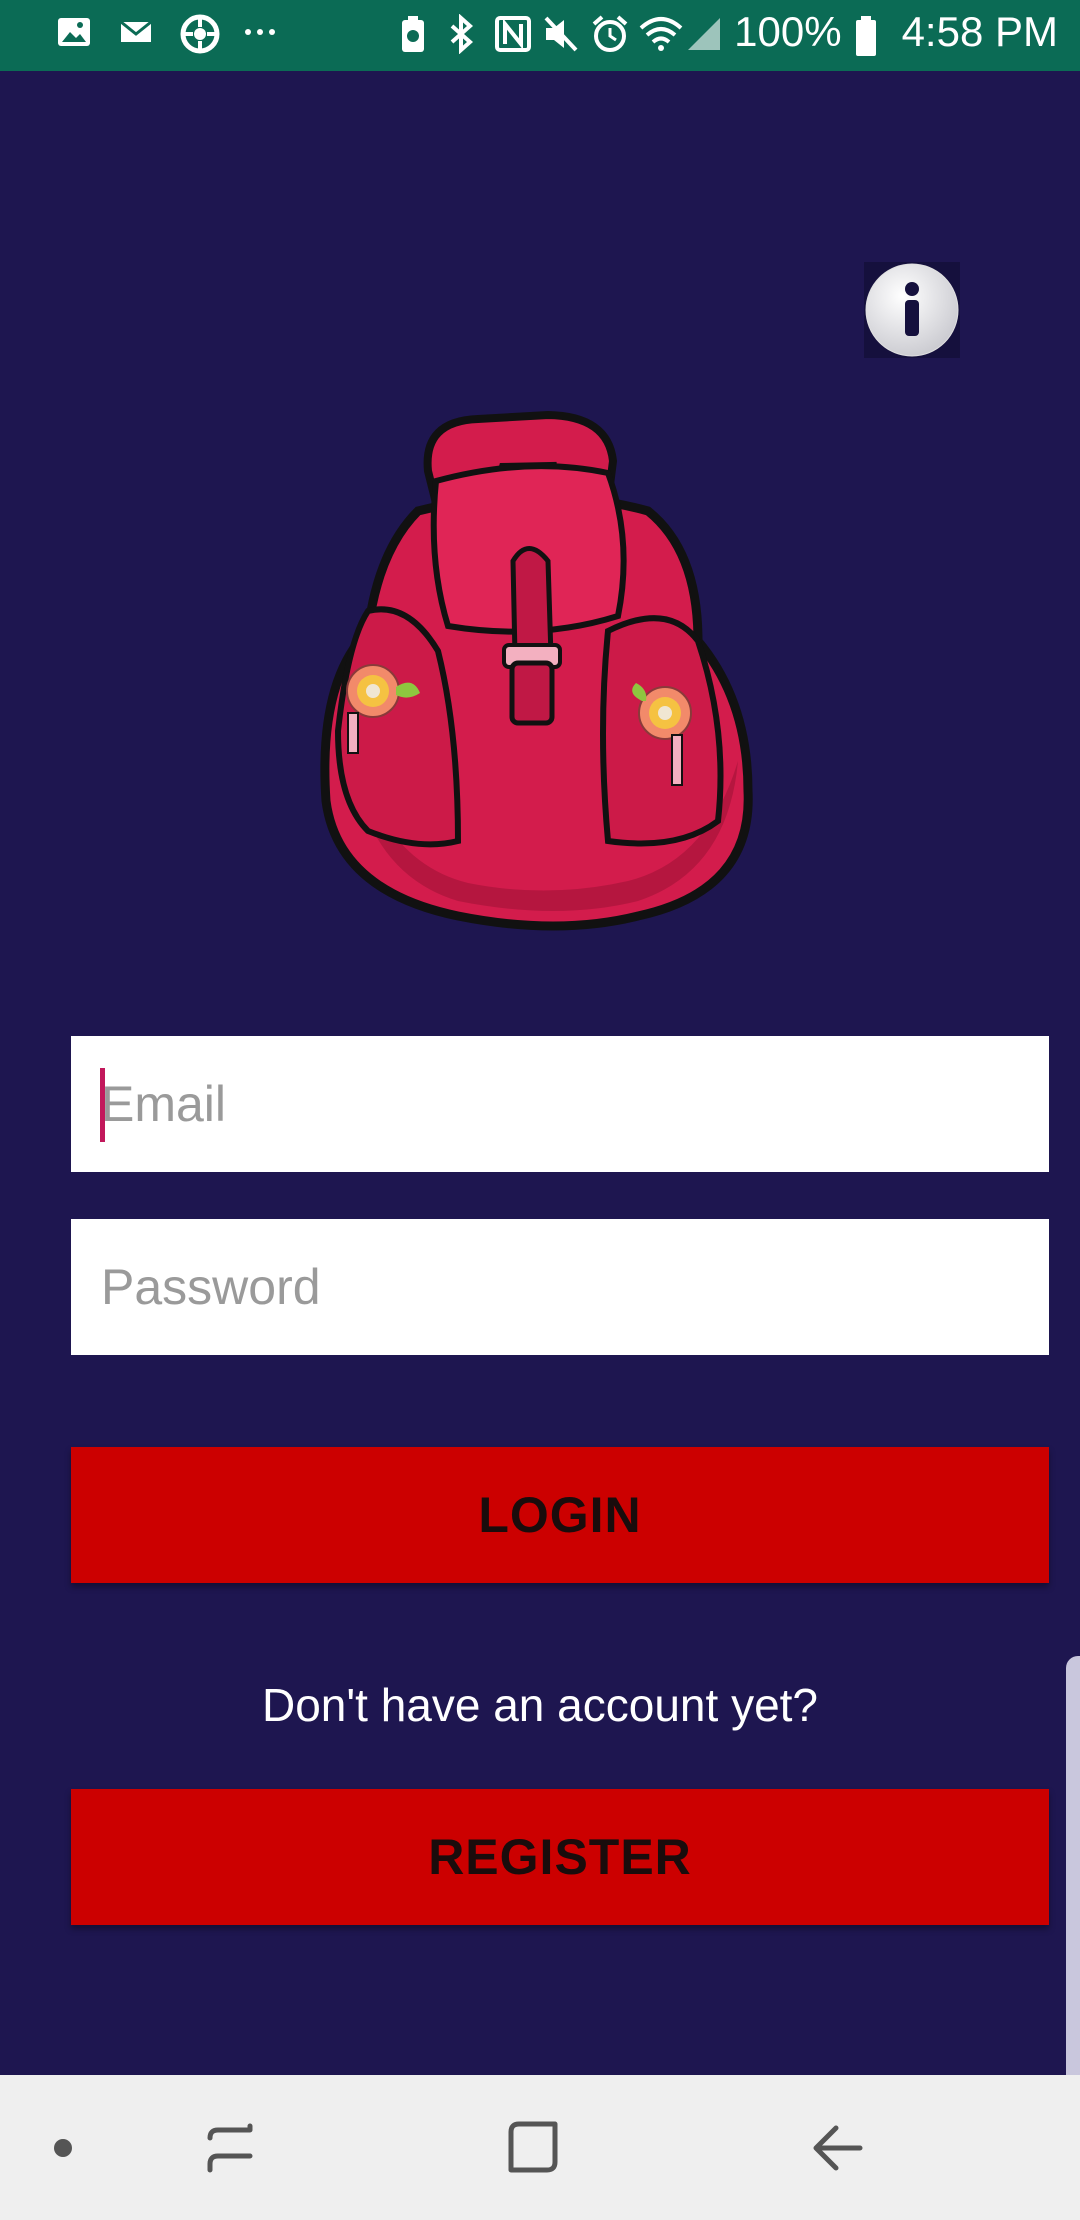 This screenshot has height=2220, width=1080. Describe the element at coordinates (464, 34) in the screenshot. I see `bluetooth-icon` at that location.